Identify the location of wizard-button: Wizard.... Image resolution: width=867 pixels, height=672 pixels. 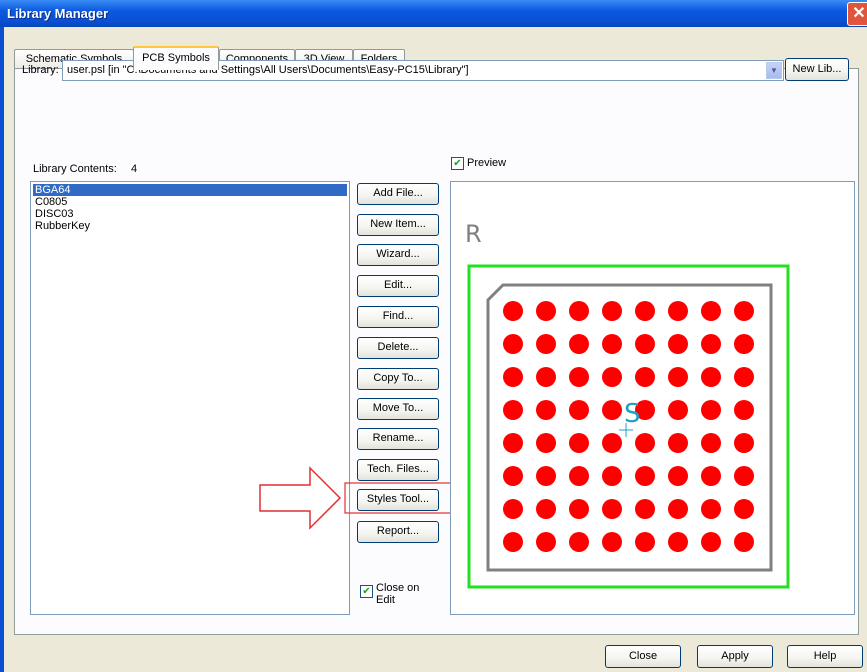
(398, 255).